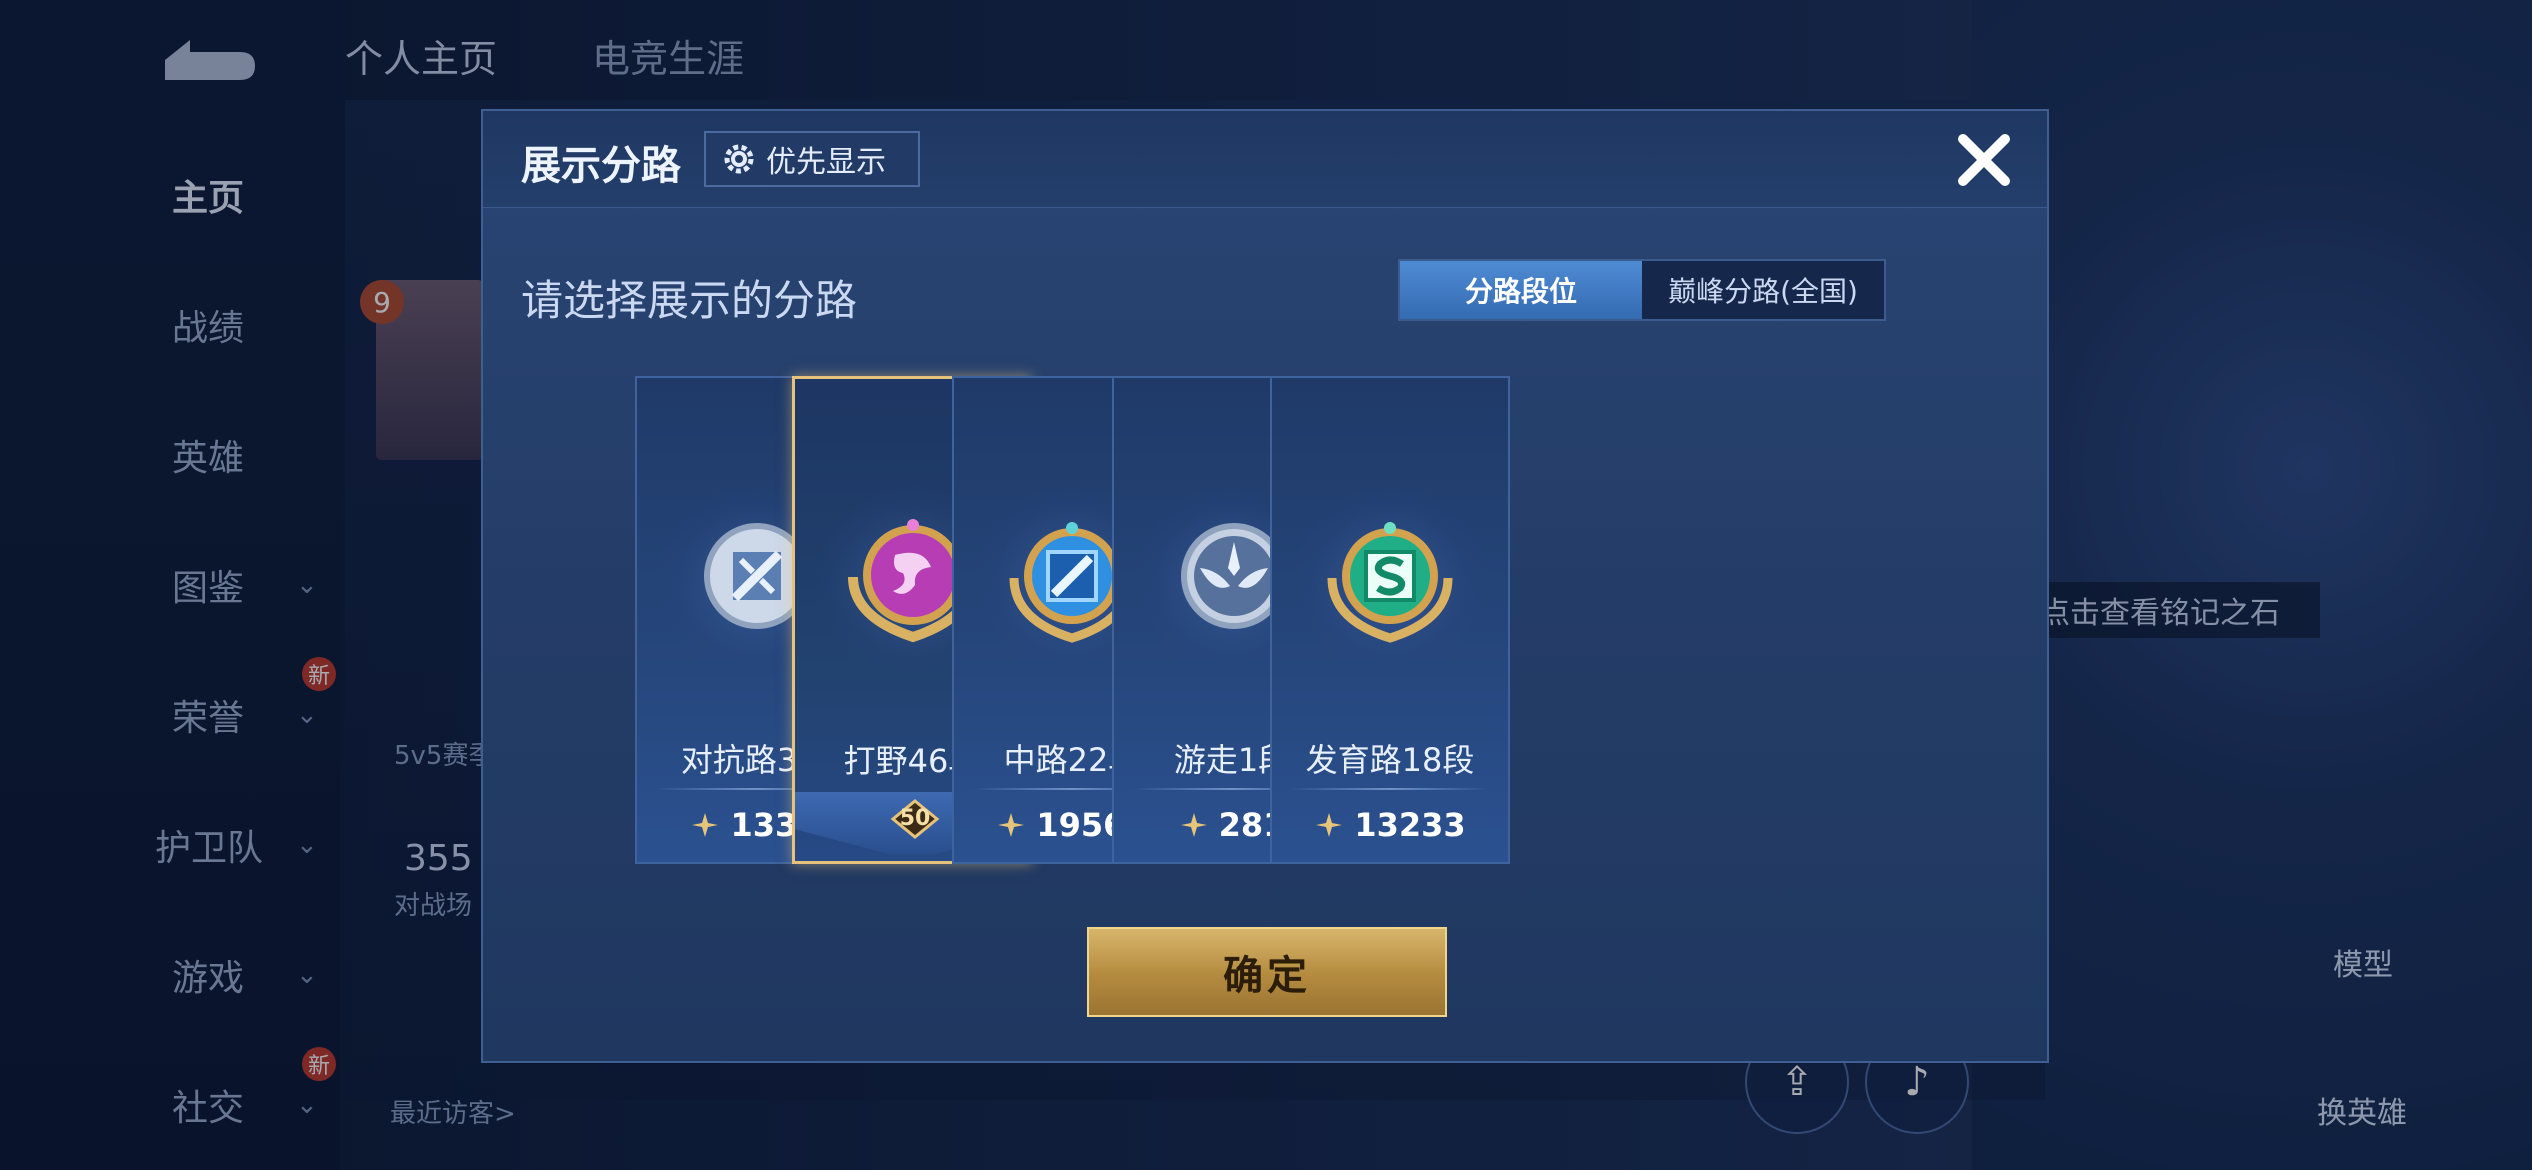 The height and width of the screenshot is (1170, 2532). Describe the element at coordinates (739, 159) in the screenshot. I see `gear-icon` at that location.